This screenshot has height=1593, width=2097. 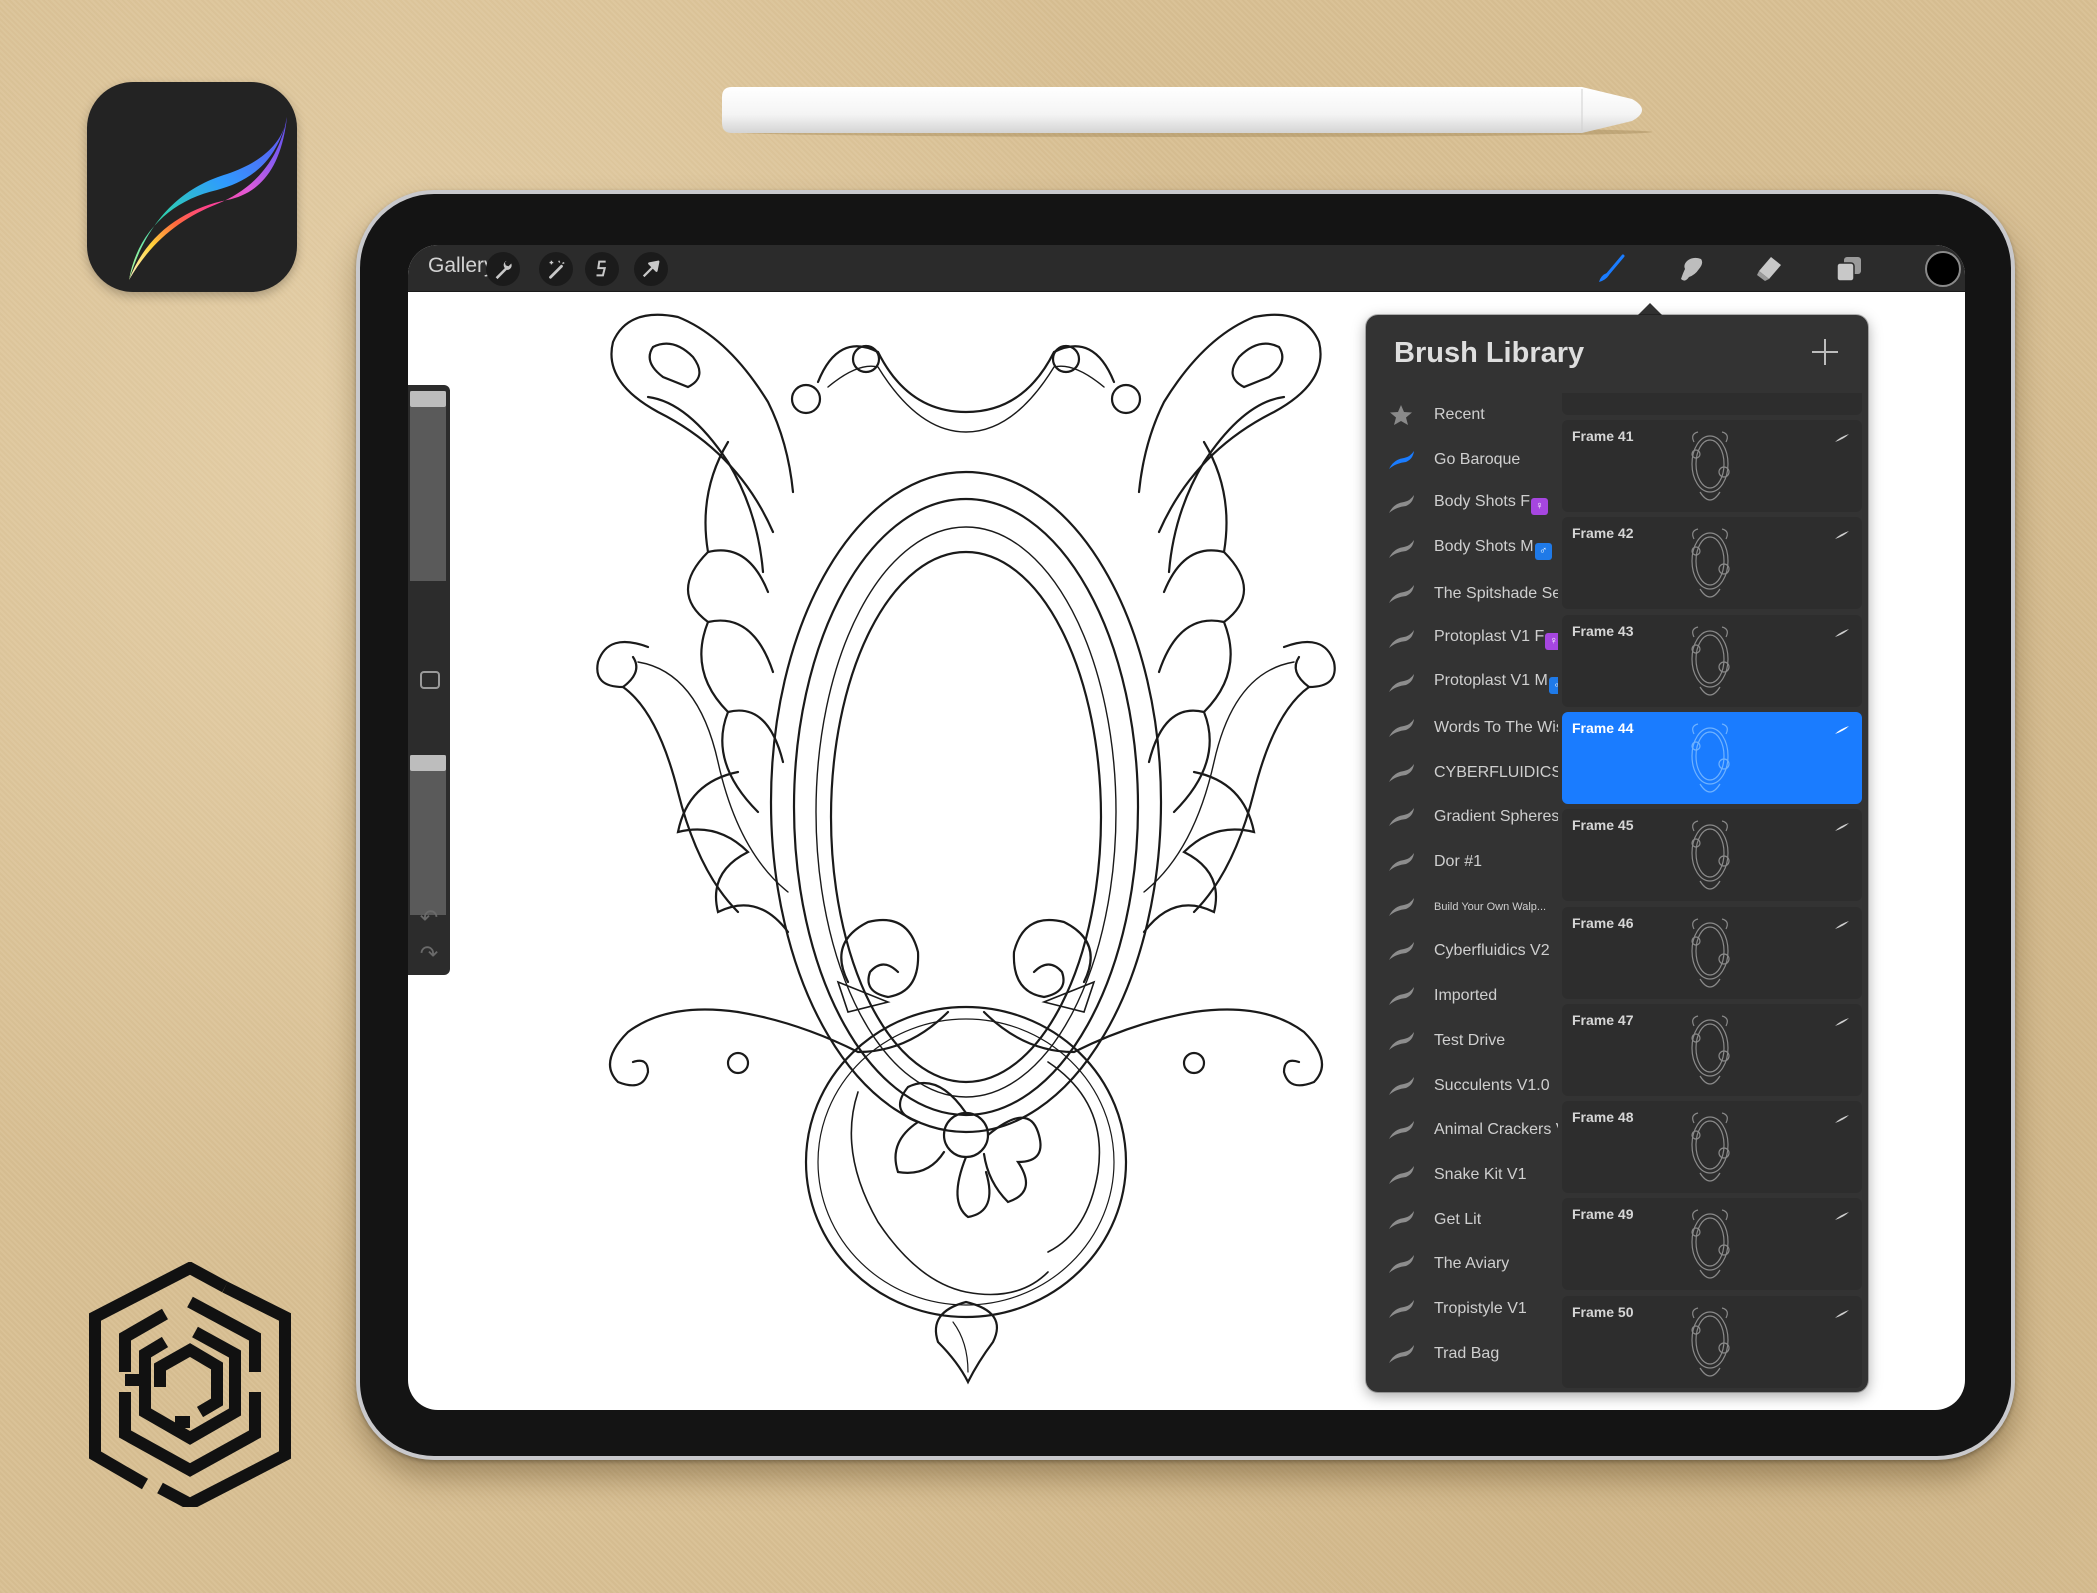 I want to click on opacity-thumb, so click(x=428, y=763).